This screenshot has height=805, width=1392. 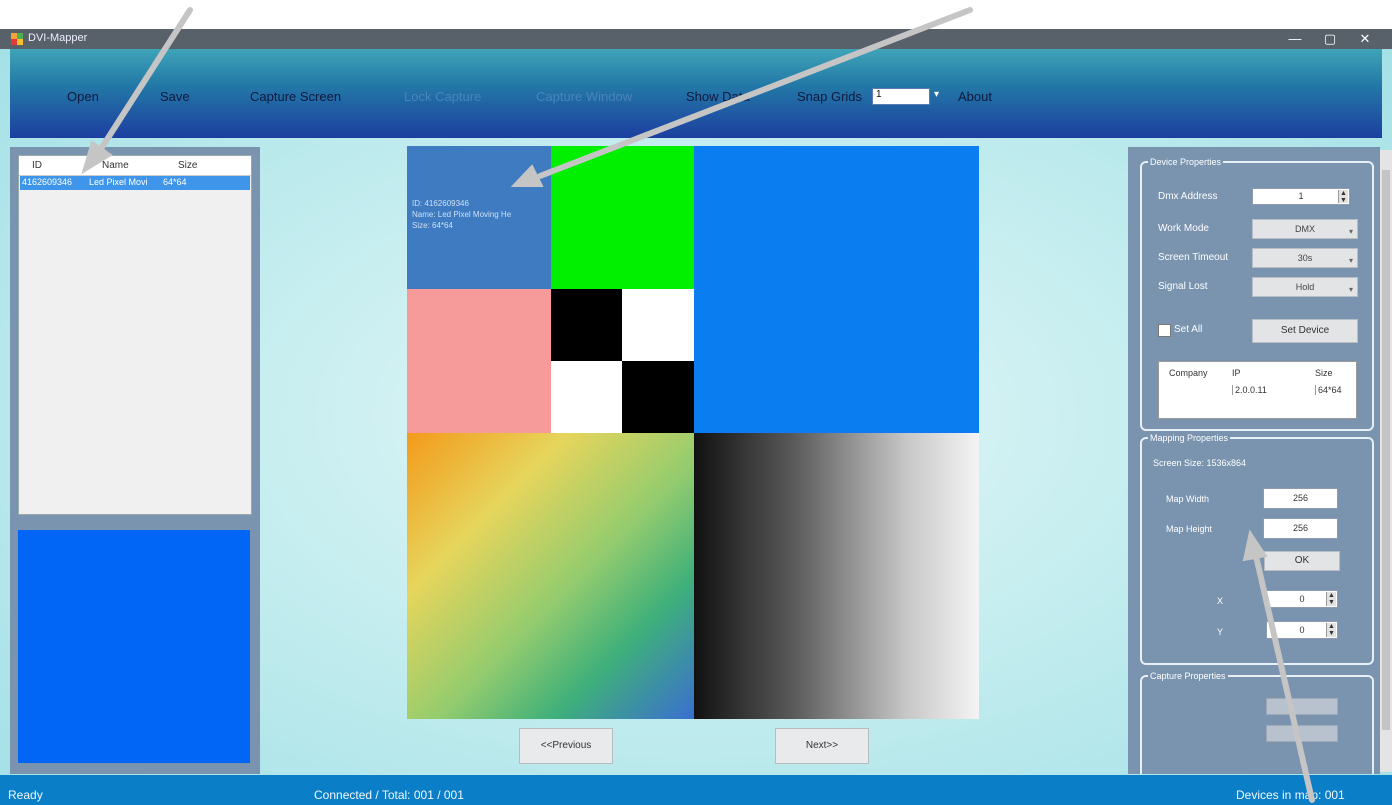 I want to click on row-name: Led Pixel Movi, so click(x=118, y=182).